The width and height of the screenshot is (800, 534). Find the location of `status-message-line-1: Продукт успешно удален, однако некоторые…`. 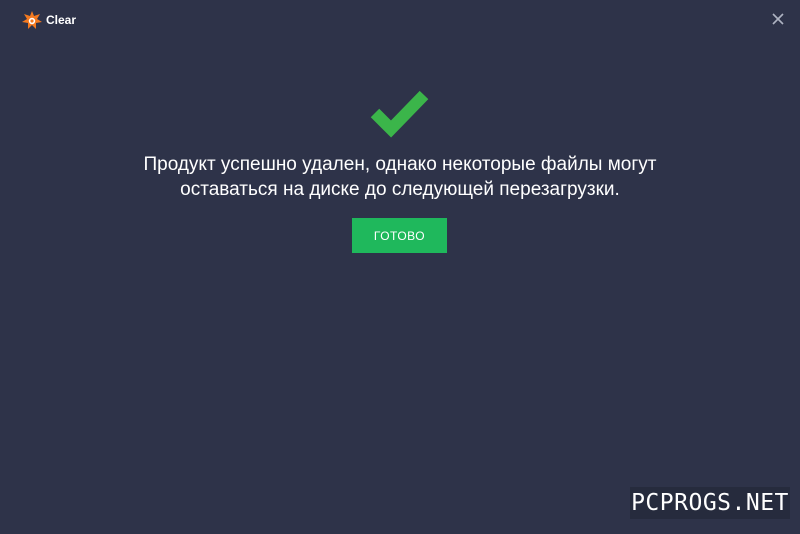

status-message-line-1: Продукт успешно удален, однако некоторые… is located at coordinates (400, 164).